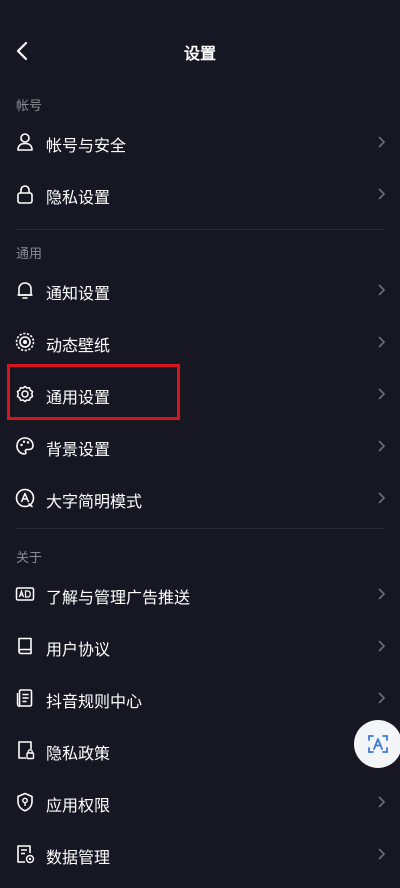 The height and width of the screenshot is (888, 400). I want to click on shield-icon, so click(25, 802).